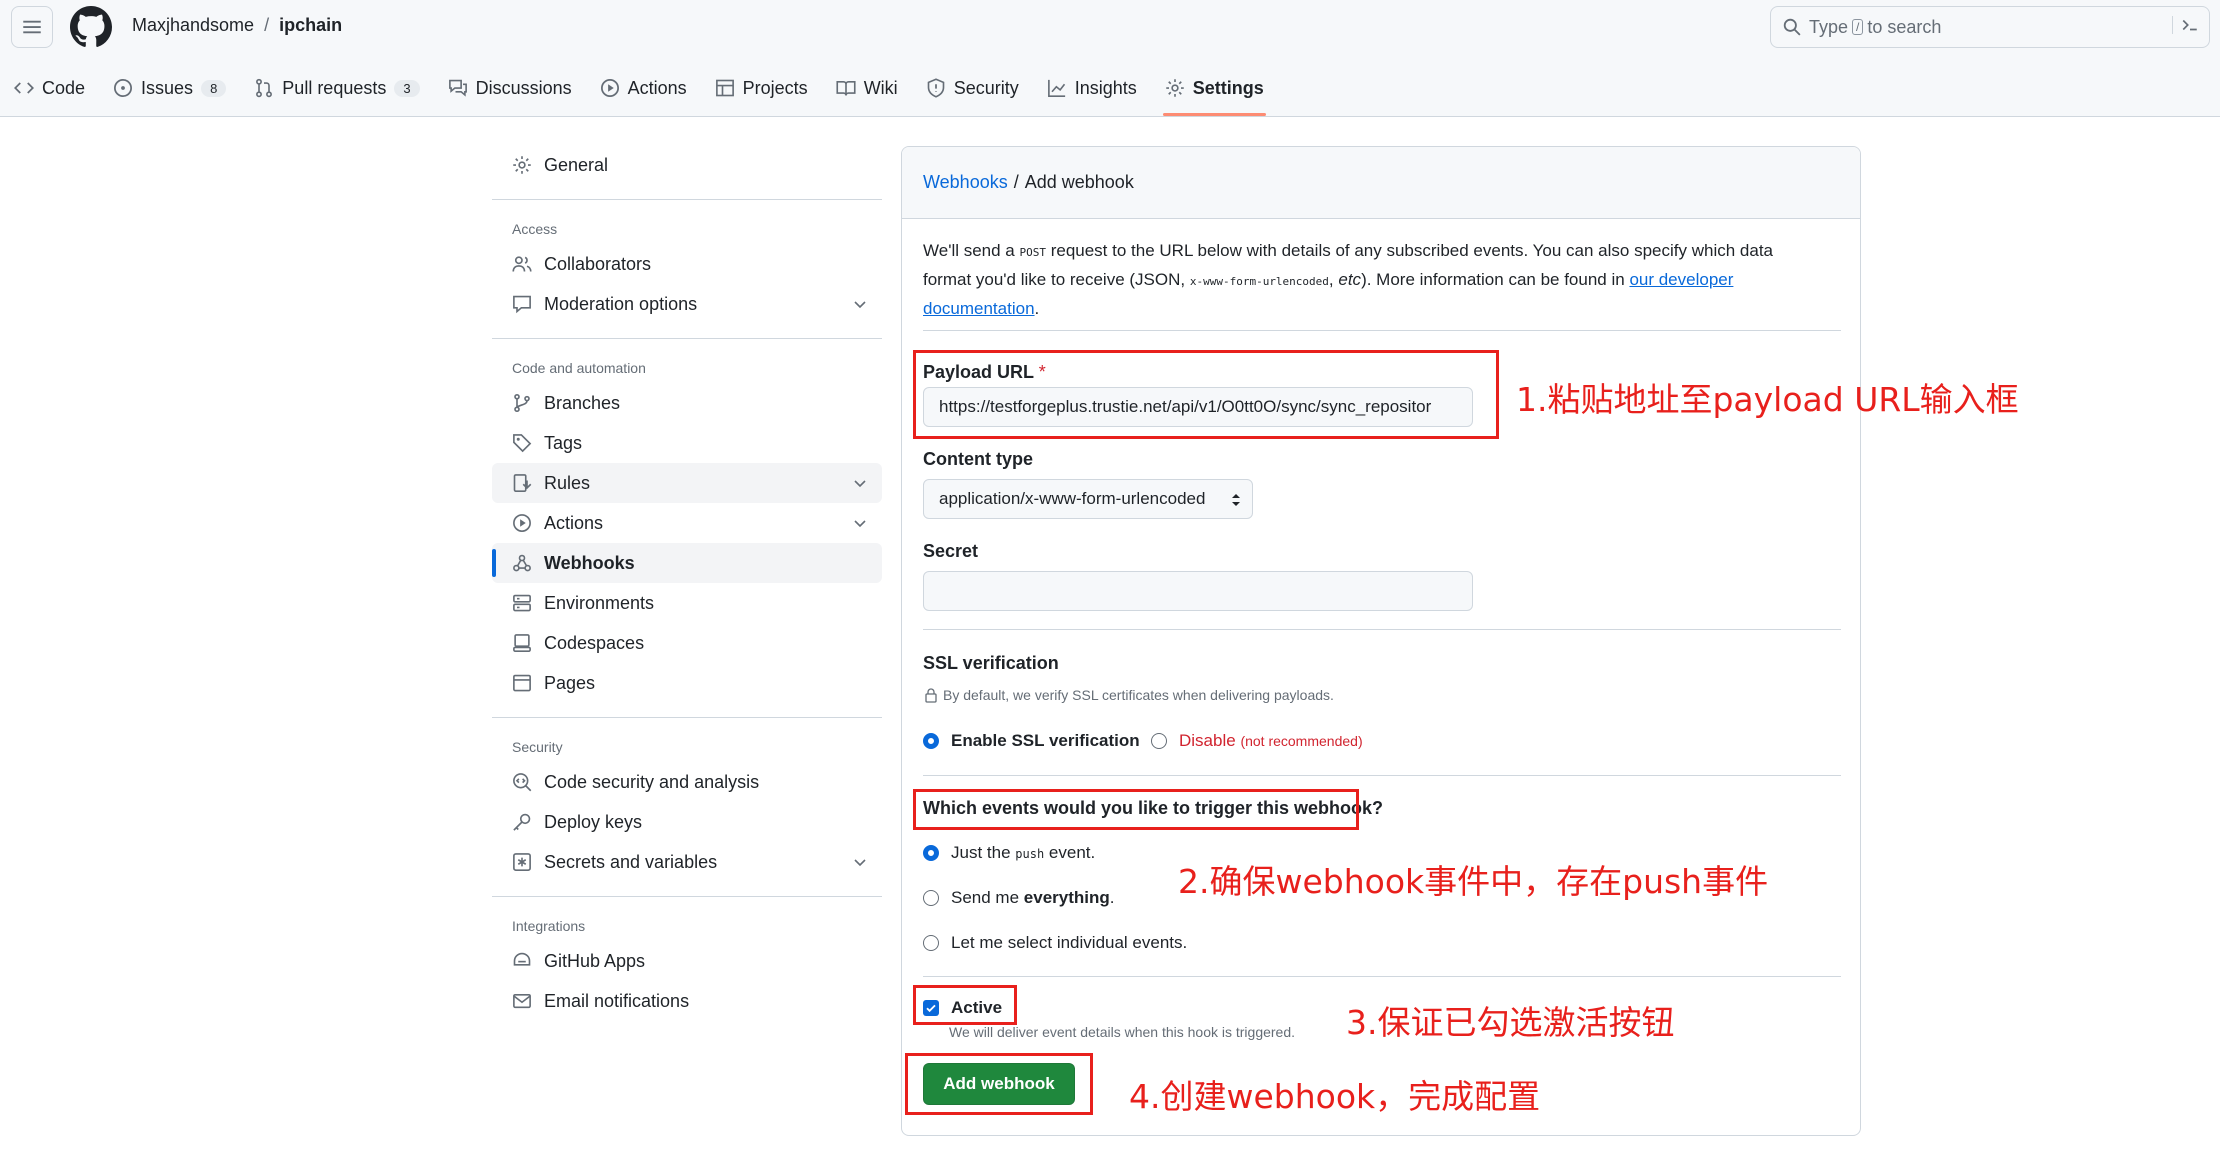 The image size is (2220, 1161). What do you see at coordinates (687, 683) in the screenshot?
I see `sidebar-item-pages: Pages` at bounding box center [687, 683].